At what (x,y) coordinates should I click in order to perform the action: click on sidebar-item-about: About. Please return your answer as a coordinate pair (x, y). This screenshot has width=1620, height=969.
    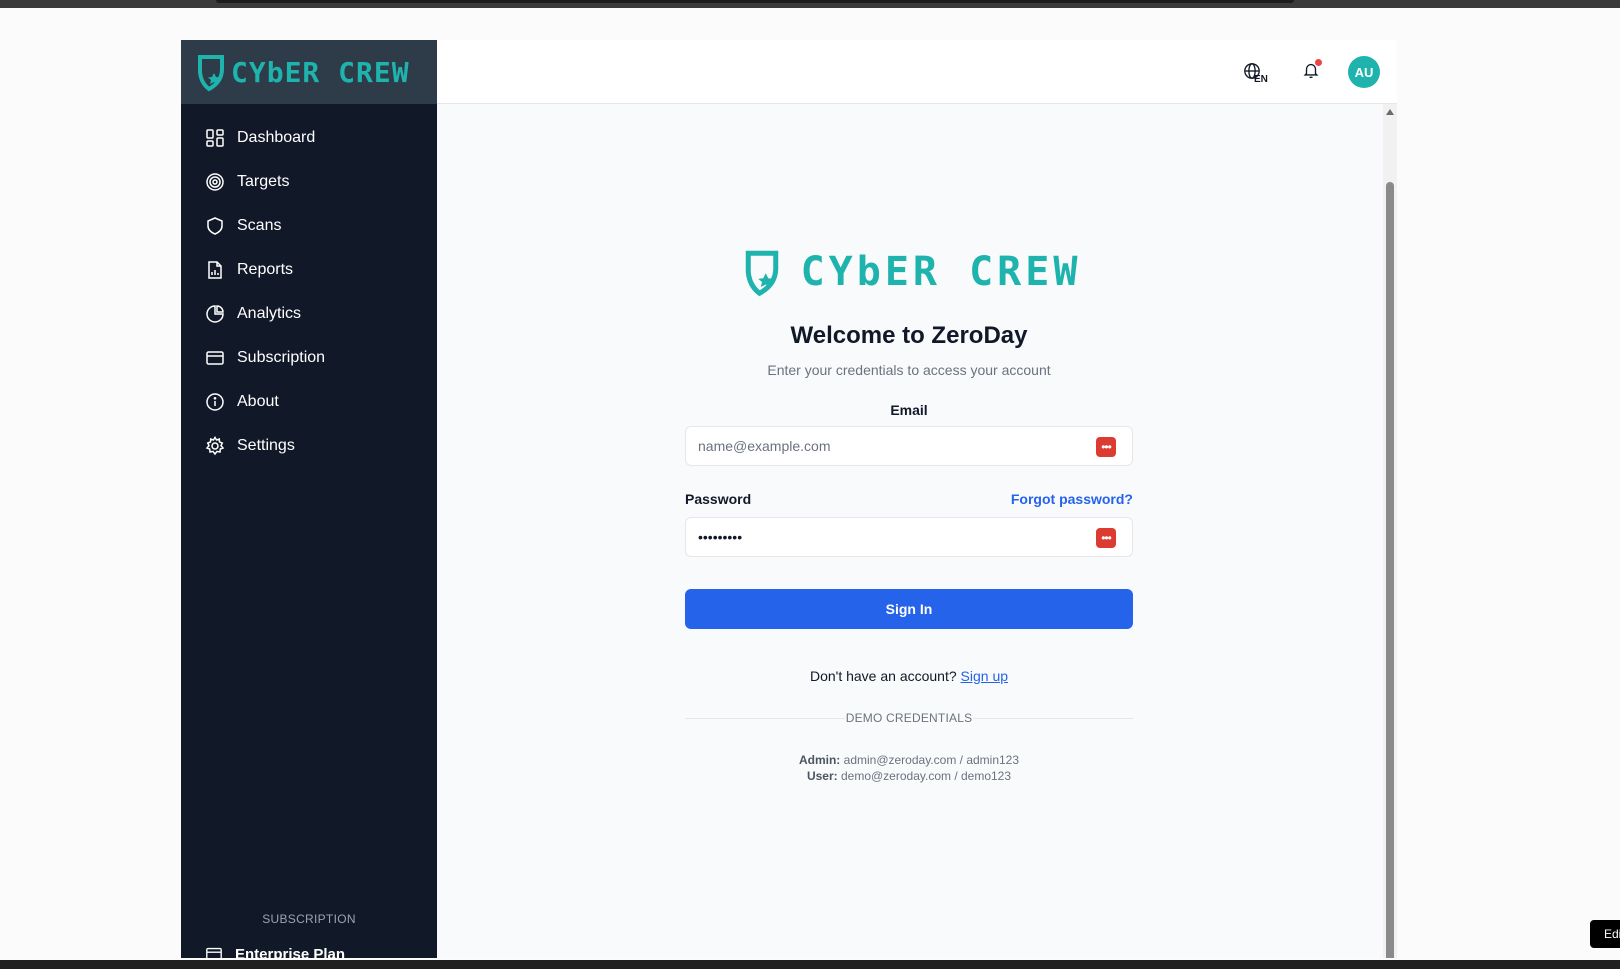
    Looking at the image, I should click on (309, 402).